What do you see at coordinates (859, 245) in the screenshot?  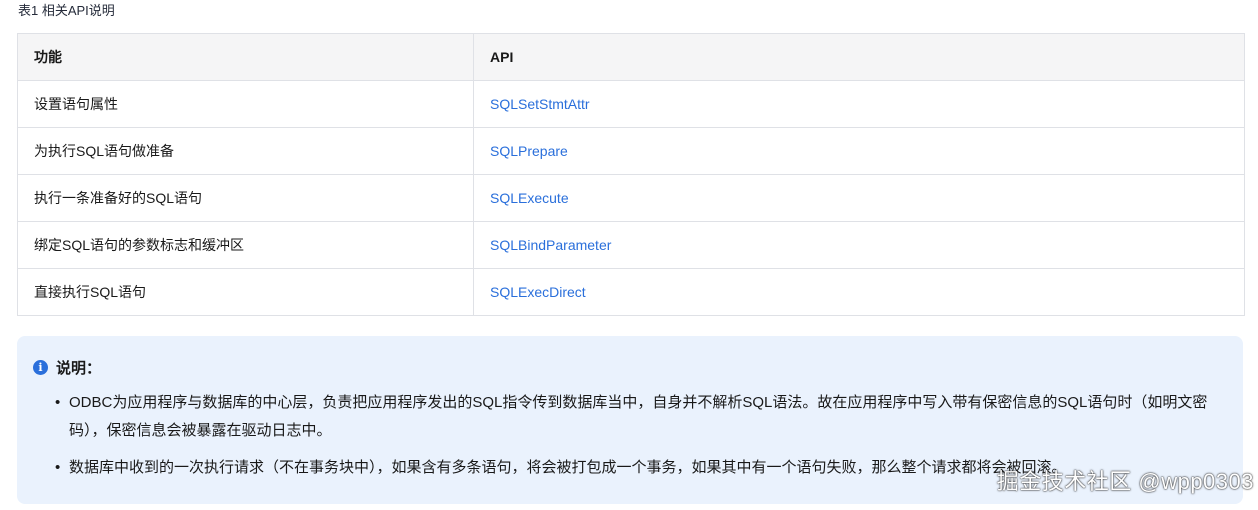 I see `api-cell: SQLBindParameter` at bounding box center [859, 245].